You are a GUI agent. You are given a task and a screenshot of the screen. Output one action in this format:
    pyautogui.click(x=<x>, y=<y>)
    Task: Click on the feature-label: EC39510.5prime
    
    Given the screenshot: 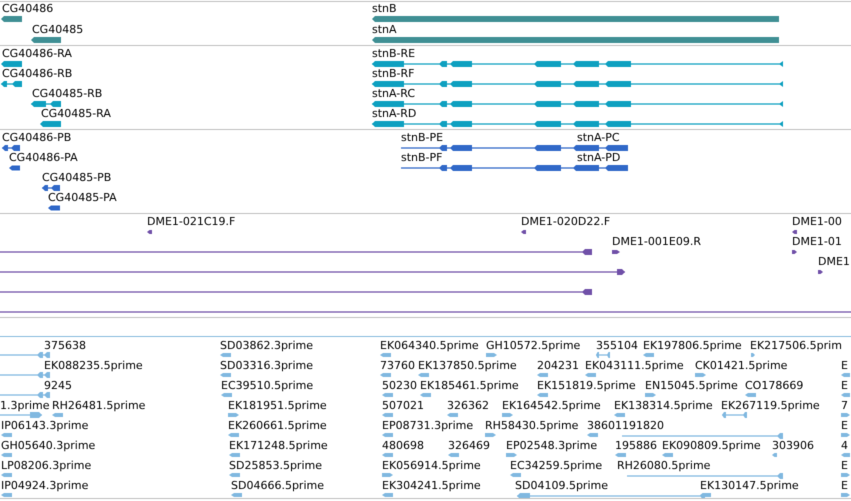 What is the action you would take?
    pyautogui.click(x=267, y=385)
    